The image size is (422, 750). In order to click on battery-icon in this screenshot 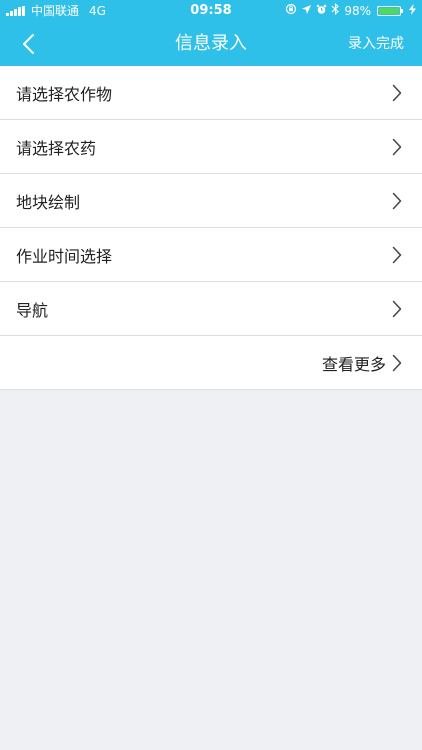, I will do `click(390, 11)`.